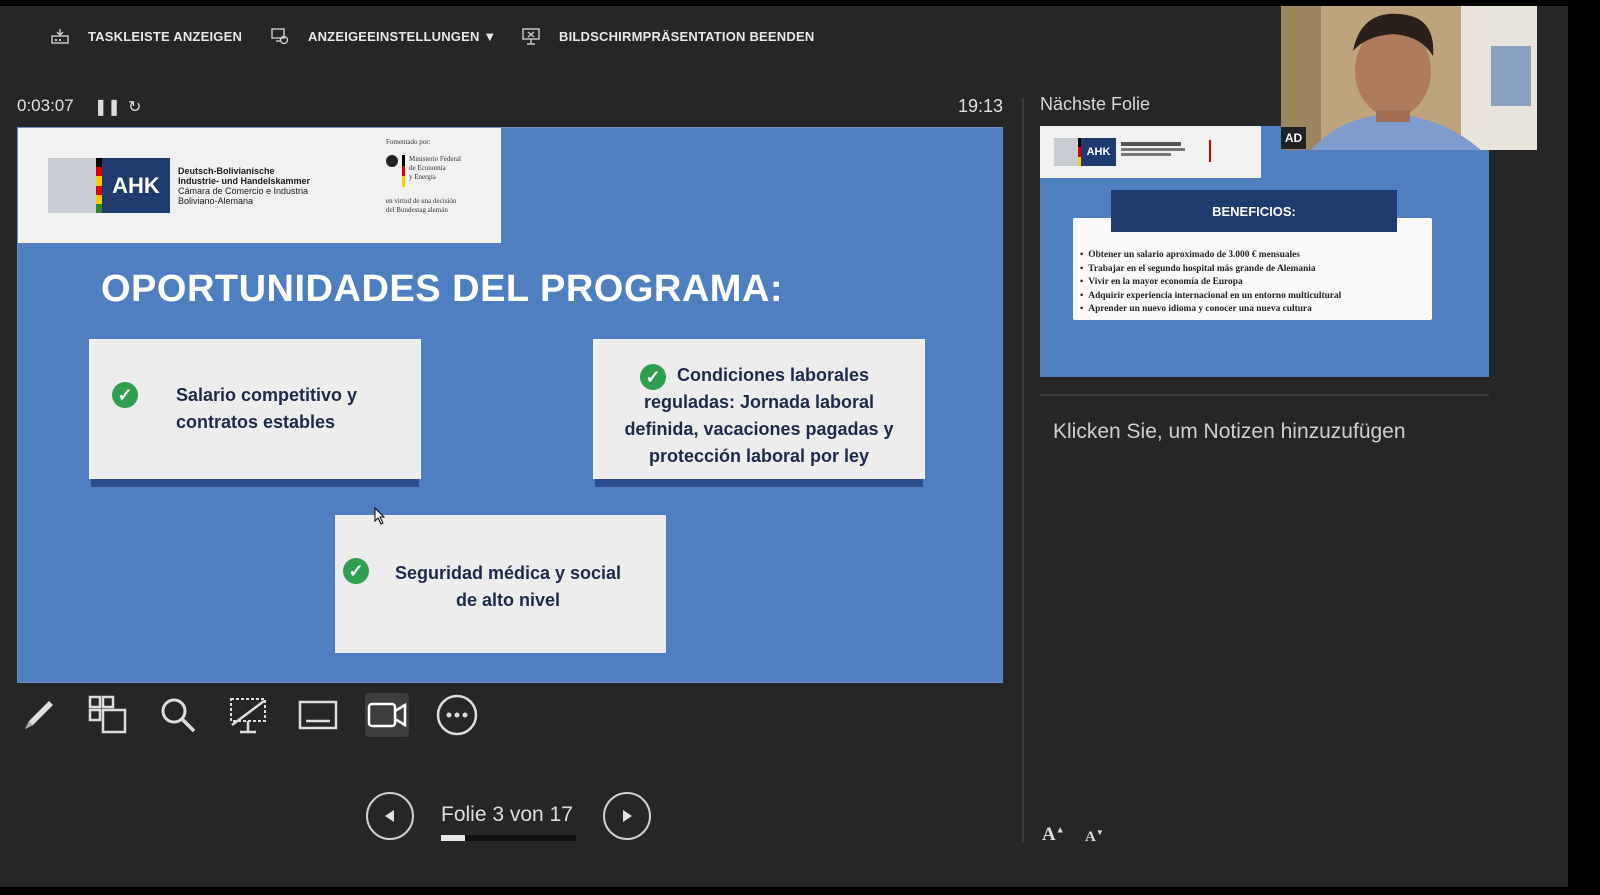 The image size is (1600, 895). I want to click on subtitles-icon, so click(318, 715).